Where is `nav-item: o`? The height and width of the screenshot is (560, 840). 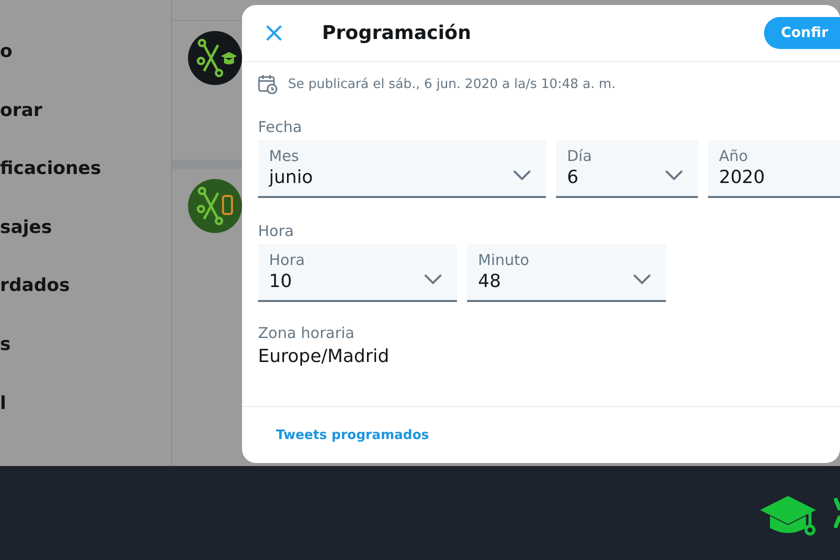
nav-item: o is located at coordinates (85, 52).